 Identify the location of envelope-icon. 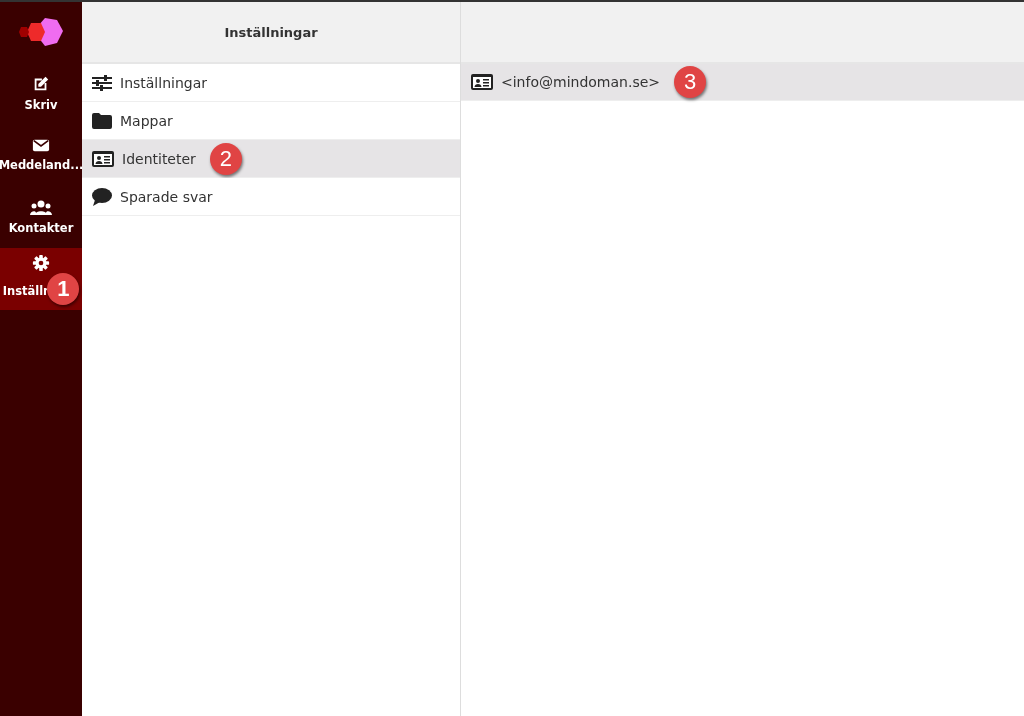
(41, 145).